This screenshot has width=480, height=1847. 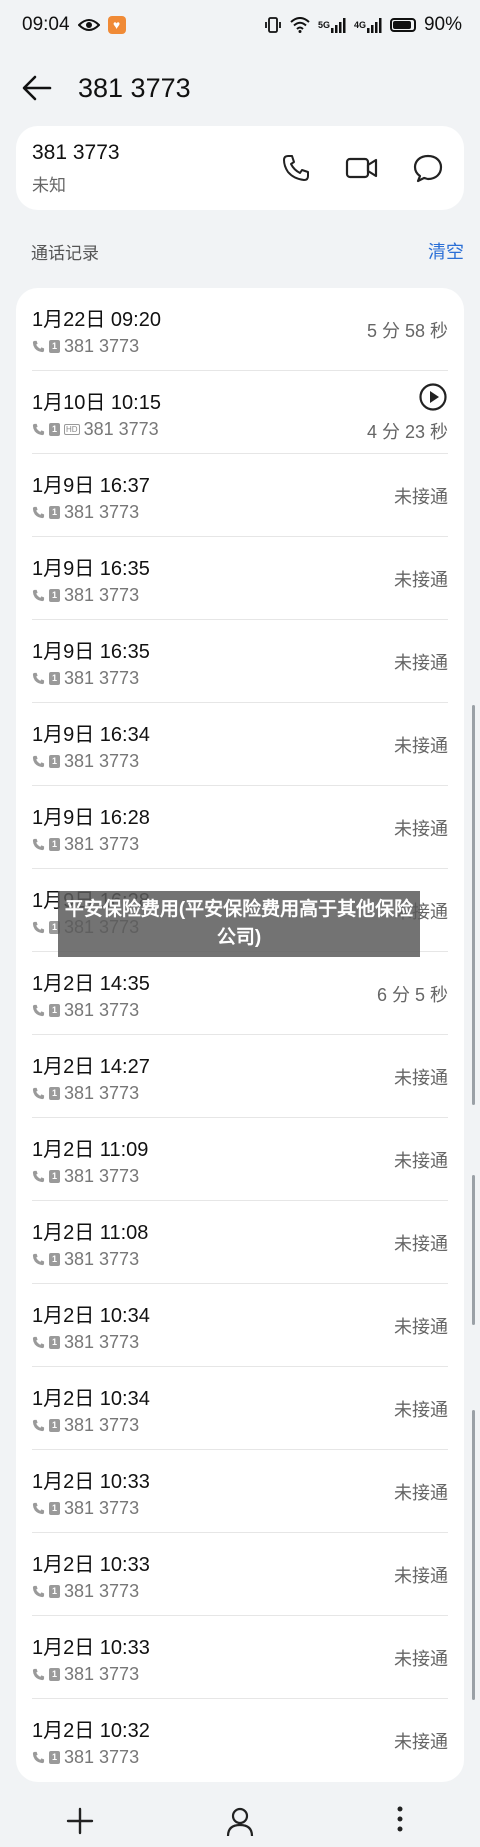 I want to click on call-record-row: 1月10日 10:15 1 HD 381 3773 4 分 23 秒, so click(x=240, y=412).